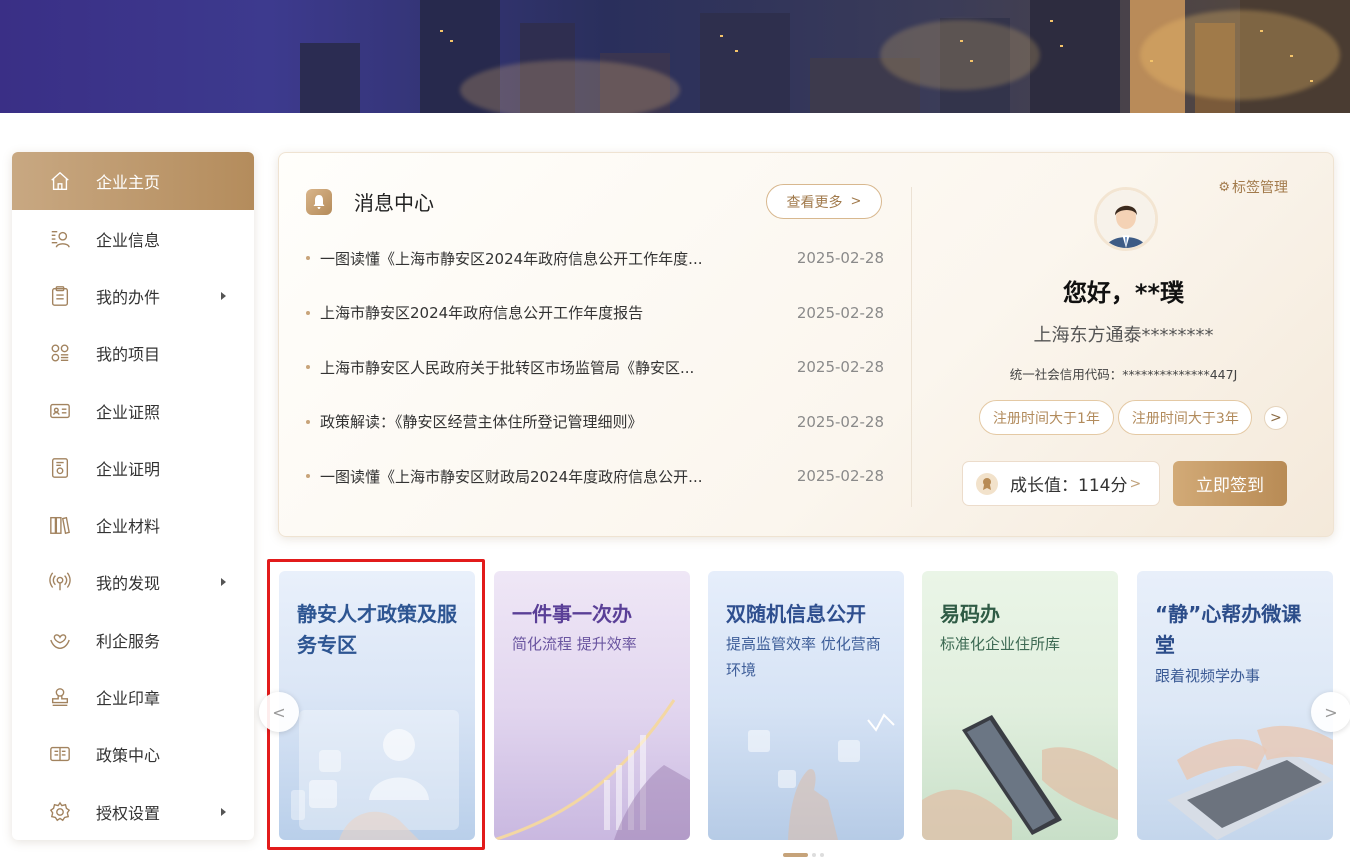  I want to click on sidebar-item-discover: 我的发现, so click(133, 582).